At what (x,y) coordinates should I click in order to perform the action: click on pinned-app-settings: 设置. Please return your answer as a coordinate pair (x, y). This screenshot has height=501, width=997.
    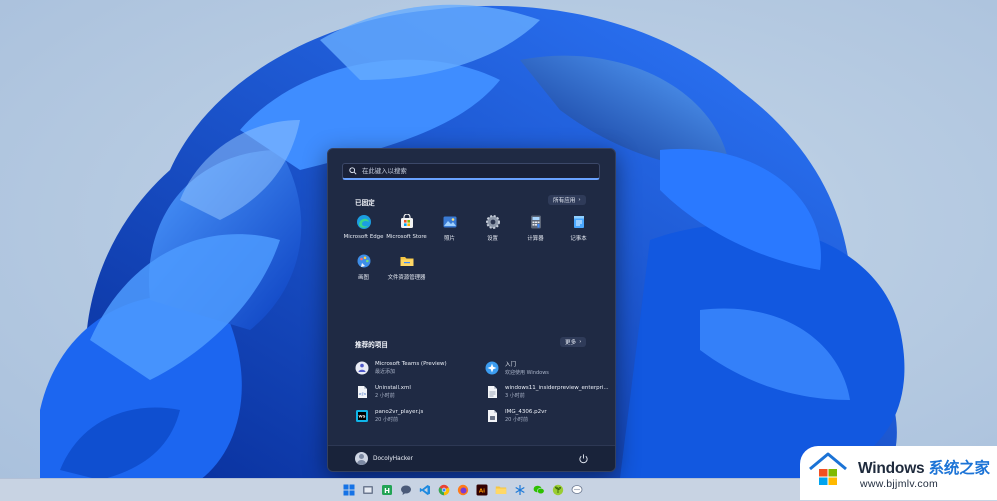
    Looking at the image, I should click on (492, 228).